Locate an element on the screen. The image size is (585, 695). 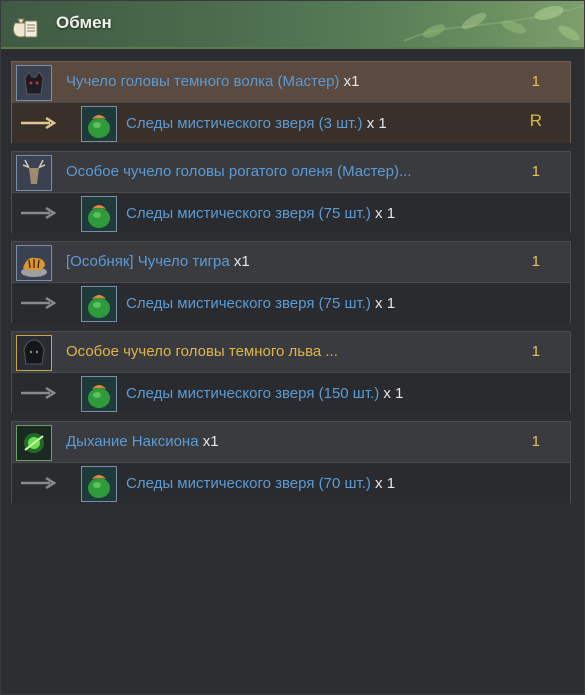
green-spark-icon is located at coordinates (34, 443).